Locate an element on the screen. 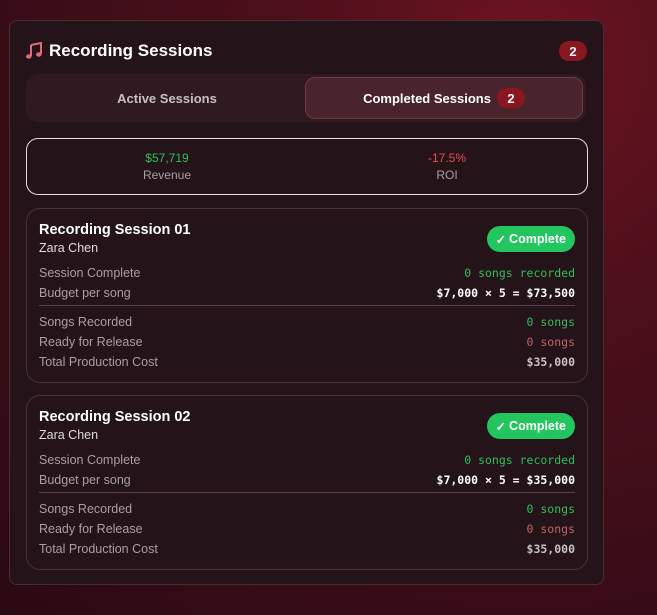 The width and height of the screenshot is (657, 615). revenue-value: $57,719 is located at coordinates (167, 158).